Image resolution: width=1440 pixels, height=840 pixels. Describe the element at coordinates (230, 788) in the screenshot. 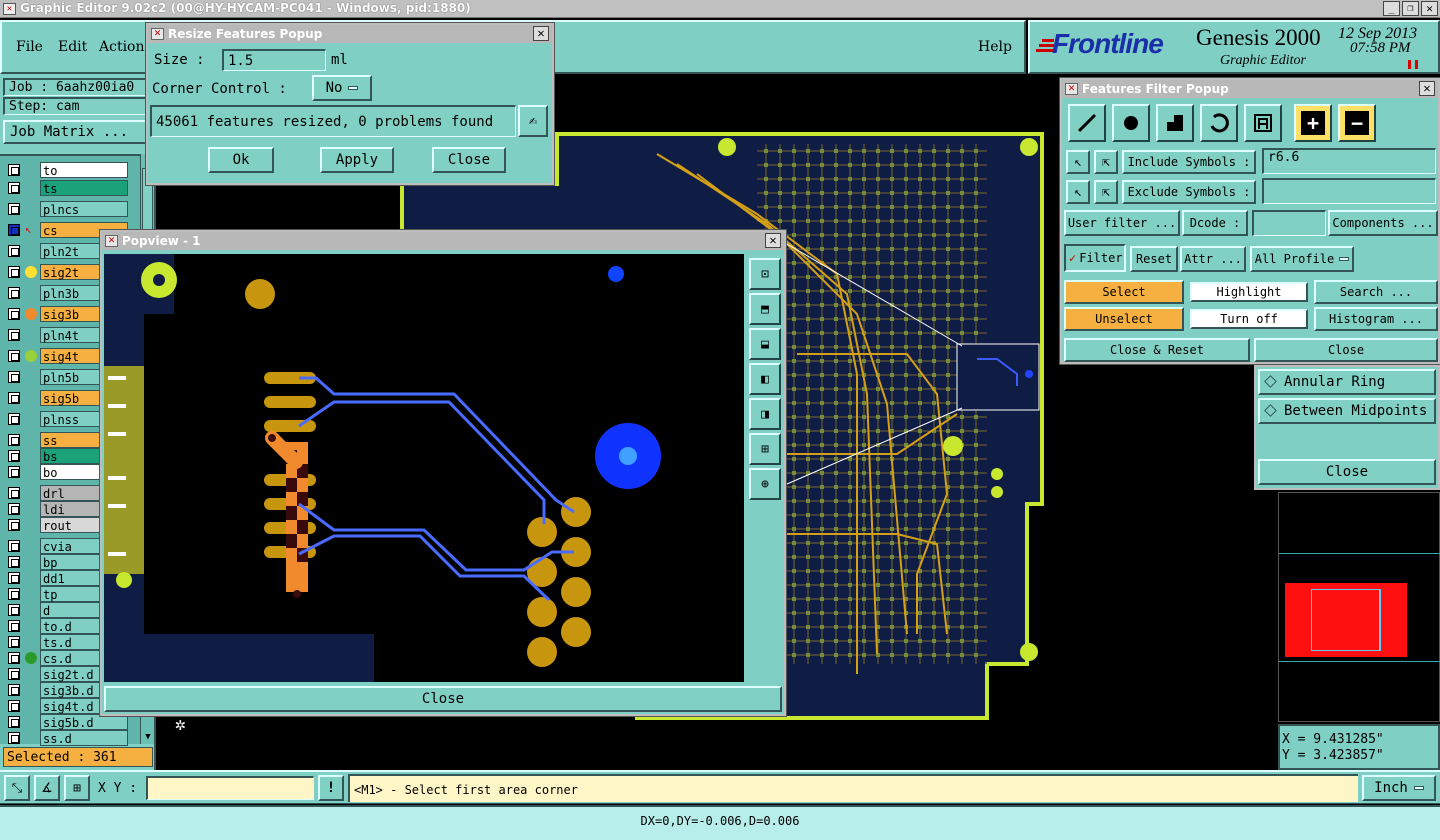

I see `xy-input` at that location.